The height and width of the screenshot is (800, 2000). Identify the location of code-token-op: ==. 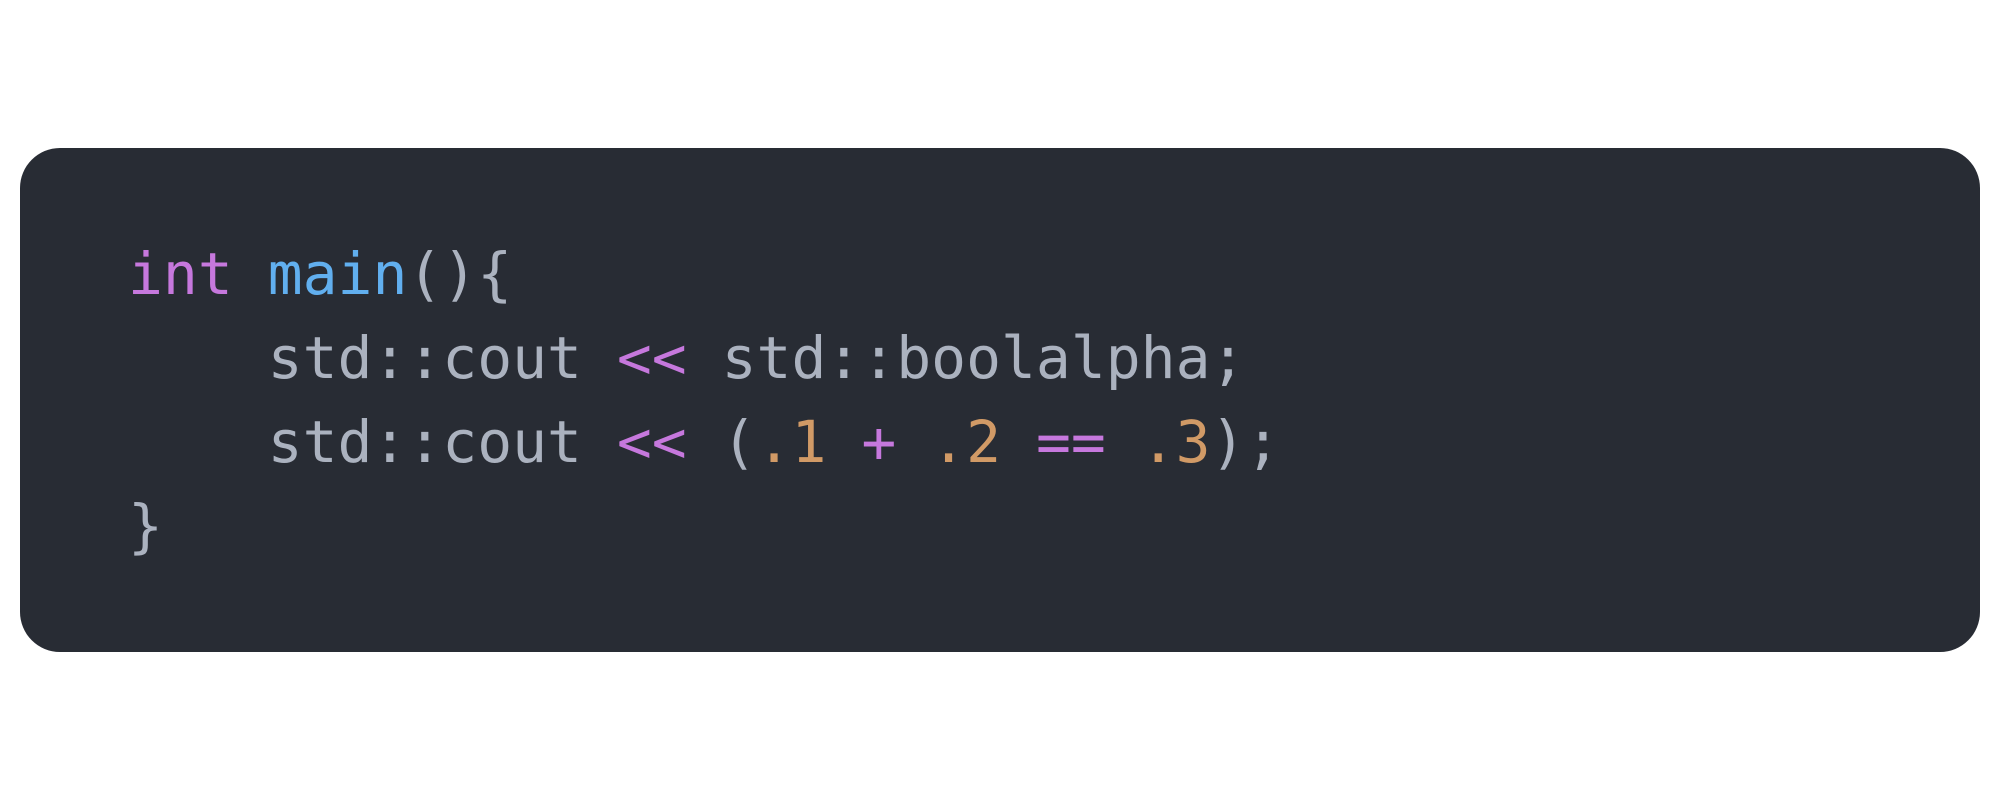
(1070, 442).